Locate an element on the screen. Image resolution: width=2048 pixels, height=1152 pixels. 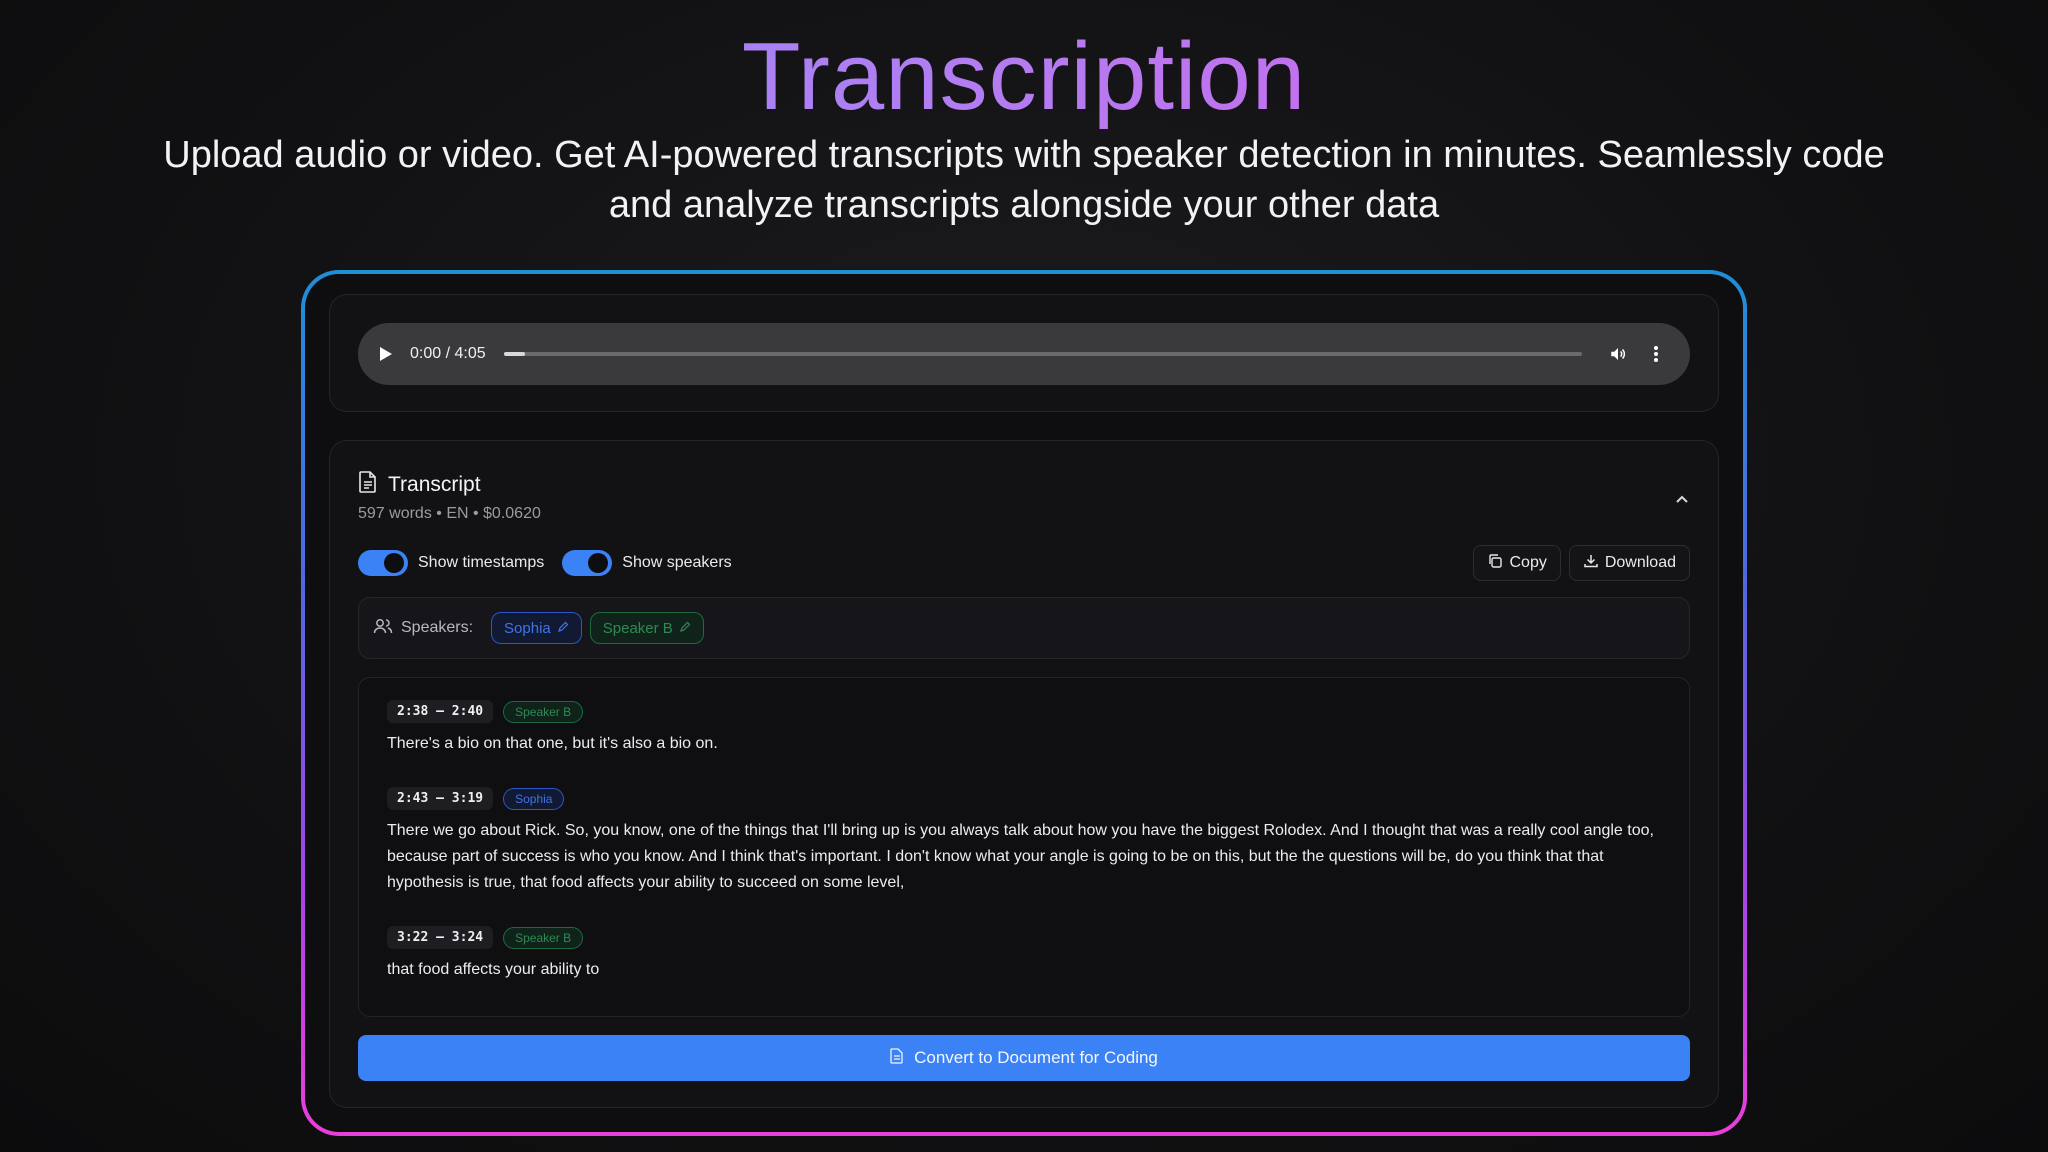
speakers-toggle-label: Show speakers is located at coordinates (677, 562).